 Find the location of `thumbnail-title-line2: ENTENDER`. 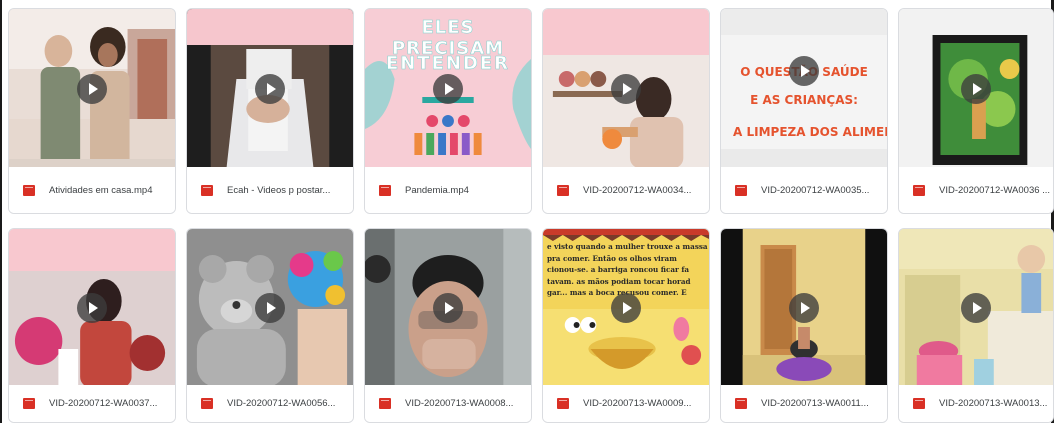

thumbnail-title-line2: ENTENDER is located at coordinates (448, 64).